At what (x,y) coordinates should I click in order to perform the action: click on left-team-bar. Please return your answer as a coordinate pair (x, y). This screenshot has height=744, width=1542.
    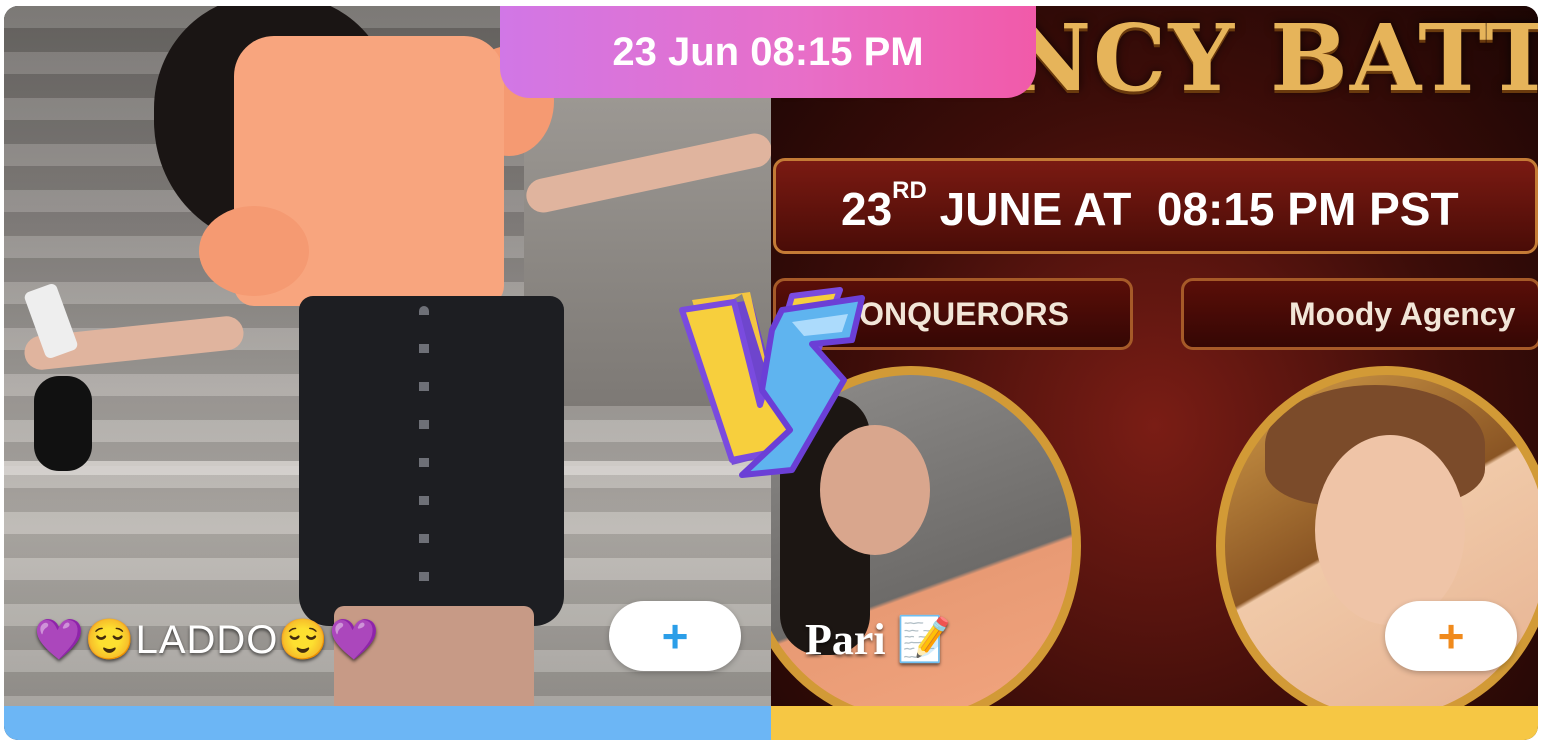
    Looking at the image, I should click on (387, 723).